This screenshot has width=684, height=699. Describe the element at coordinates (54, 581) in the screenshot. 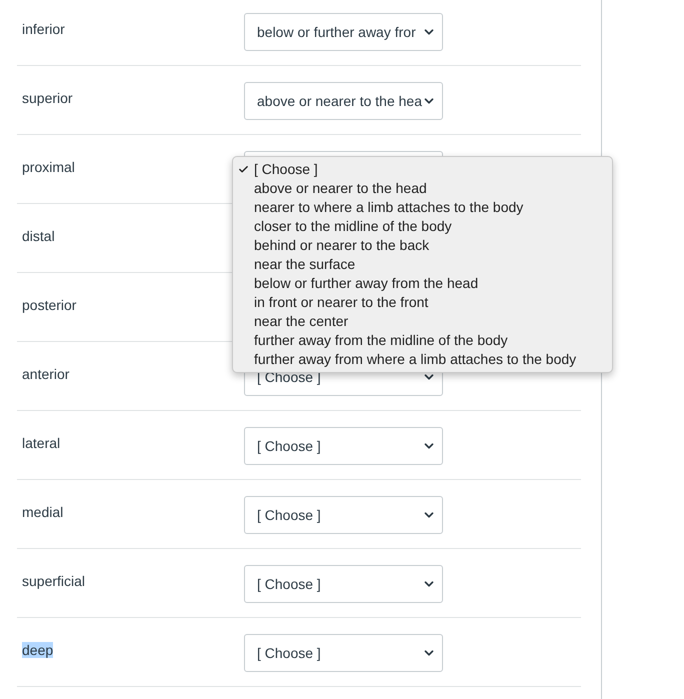

I see `term-label: superficial` at that location.